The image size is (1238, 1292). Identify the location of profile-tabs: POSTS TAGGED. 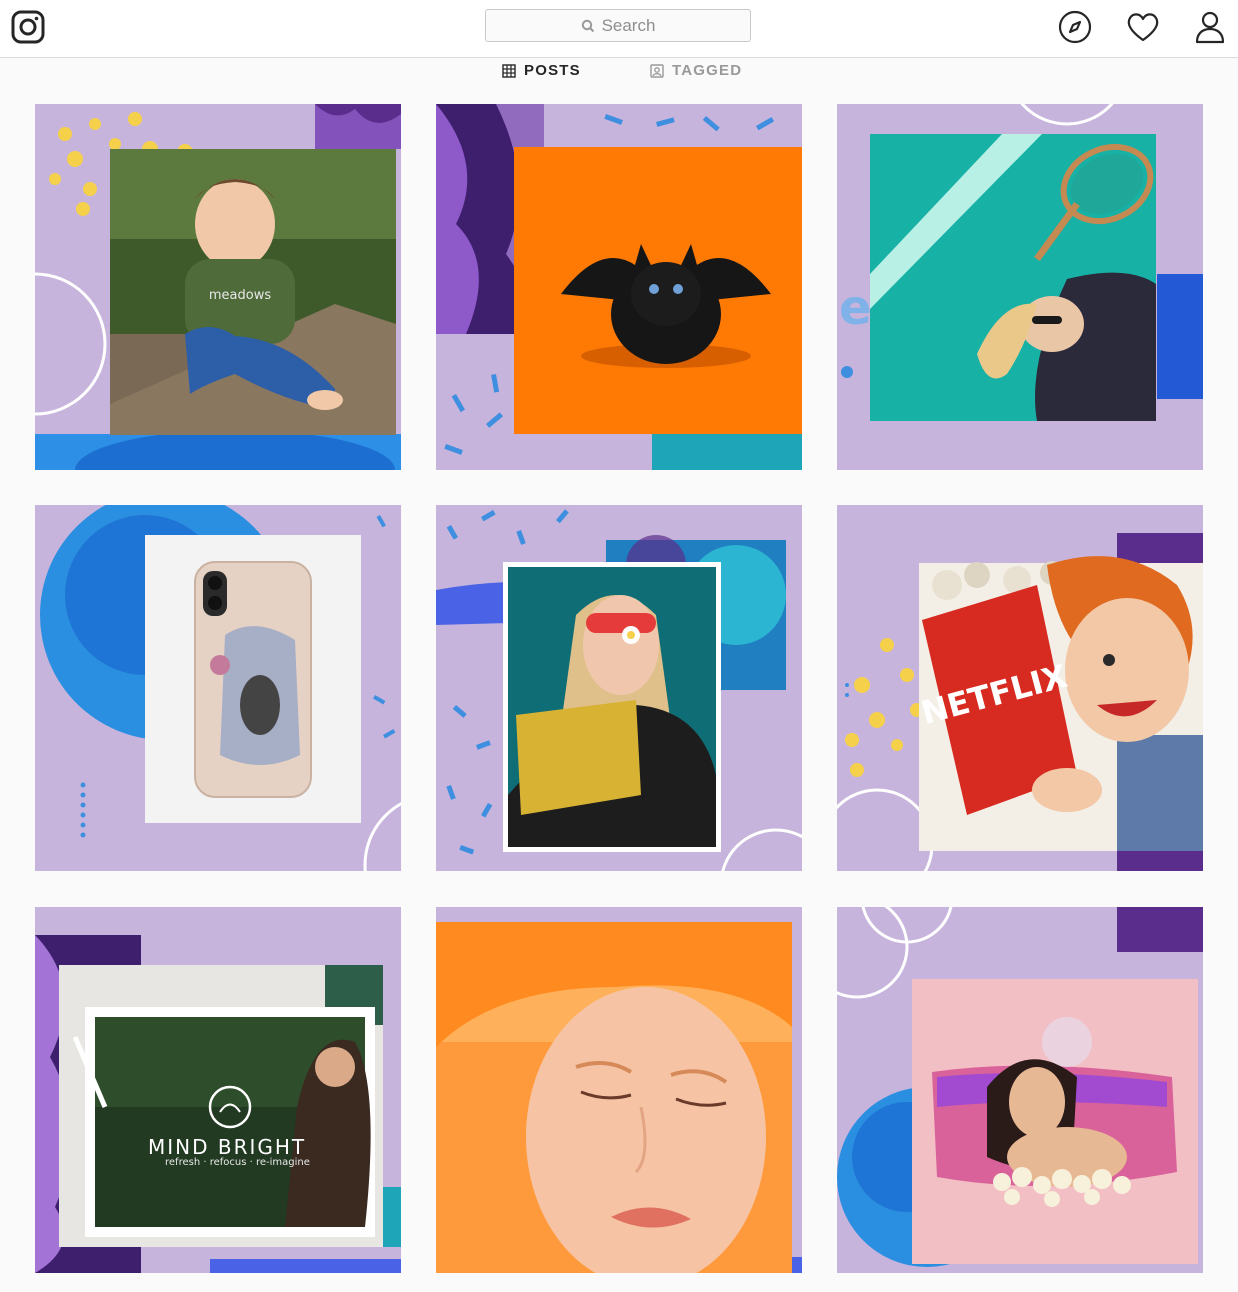
(619, 73).